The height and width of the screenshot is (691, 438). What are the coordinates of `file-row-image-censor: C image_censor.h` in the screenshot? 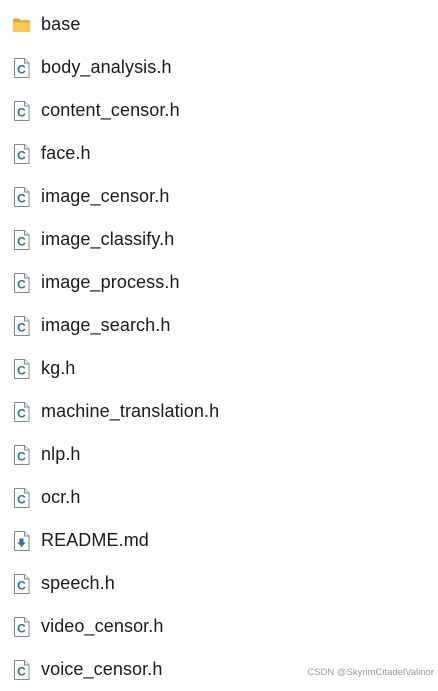 It's located at (219, 196).